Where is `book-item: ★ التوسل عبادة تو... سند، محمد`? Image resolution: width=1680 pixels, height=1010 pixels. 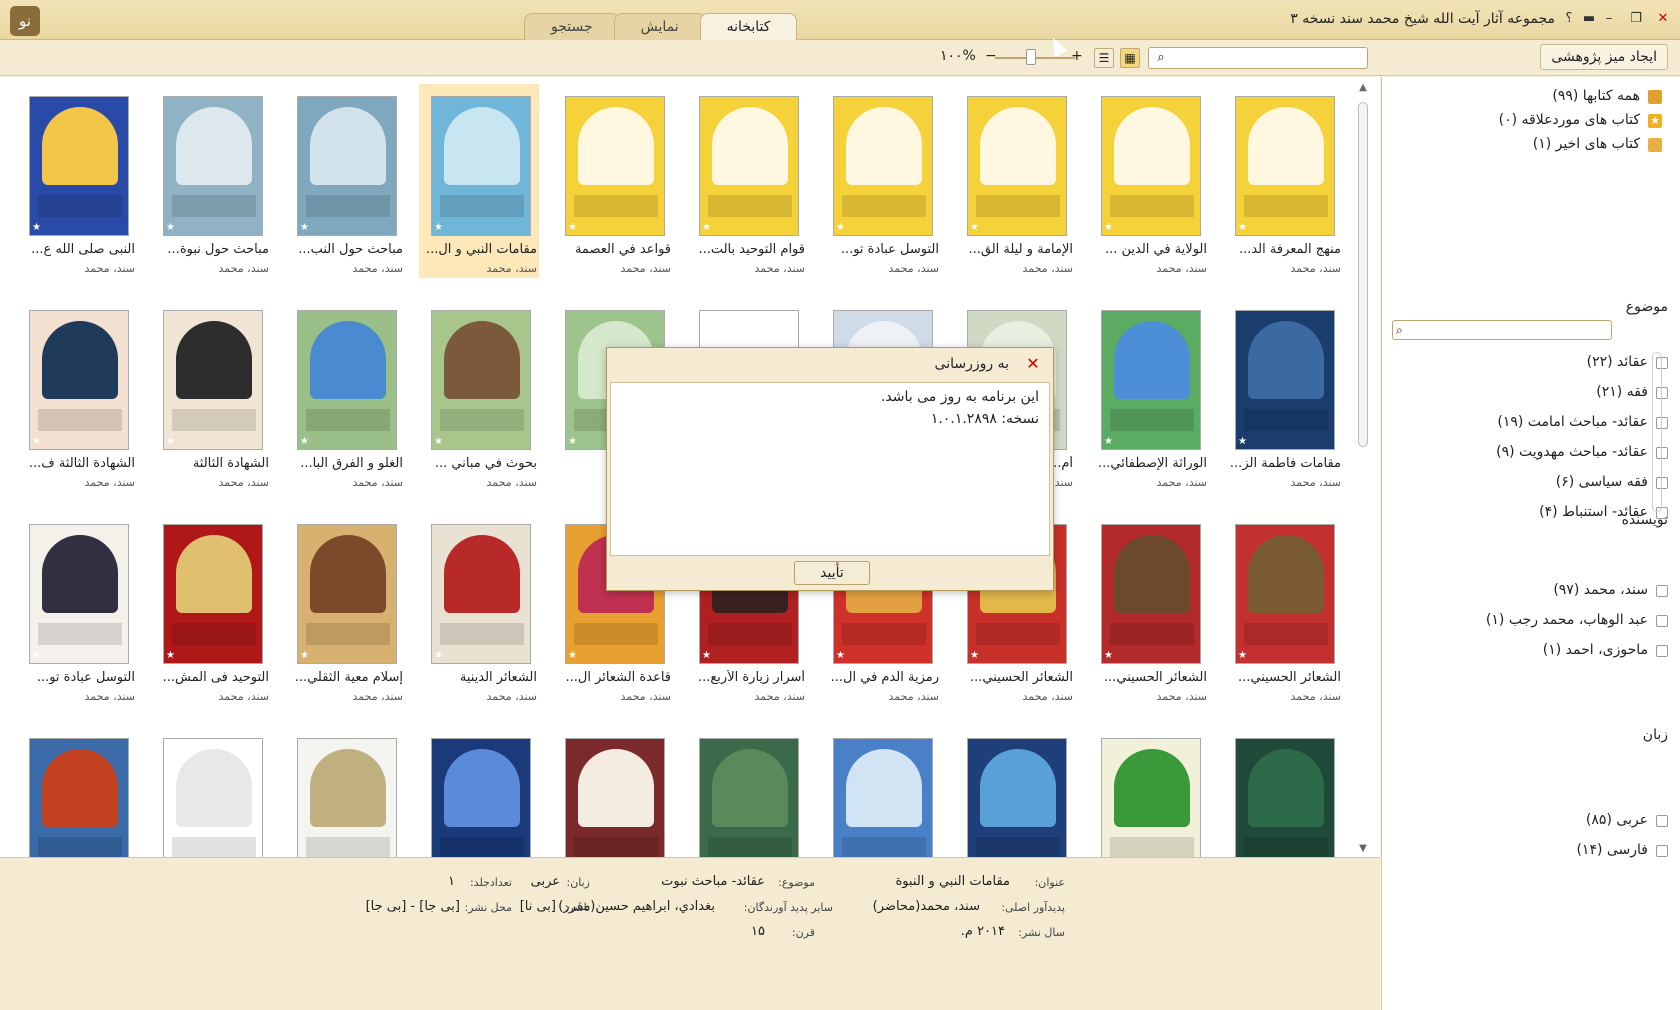 book-item: ★ التوسل عبادة تو... سند، محمد is located at coordinates (881, 181).